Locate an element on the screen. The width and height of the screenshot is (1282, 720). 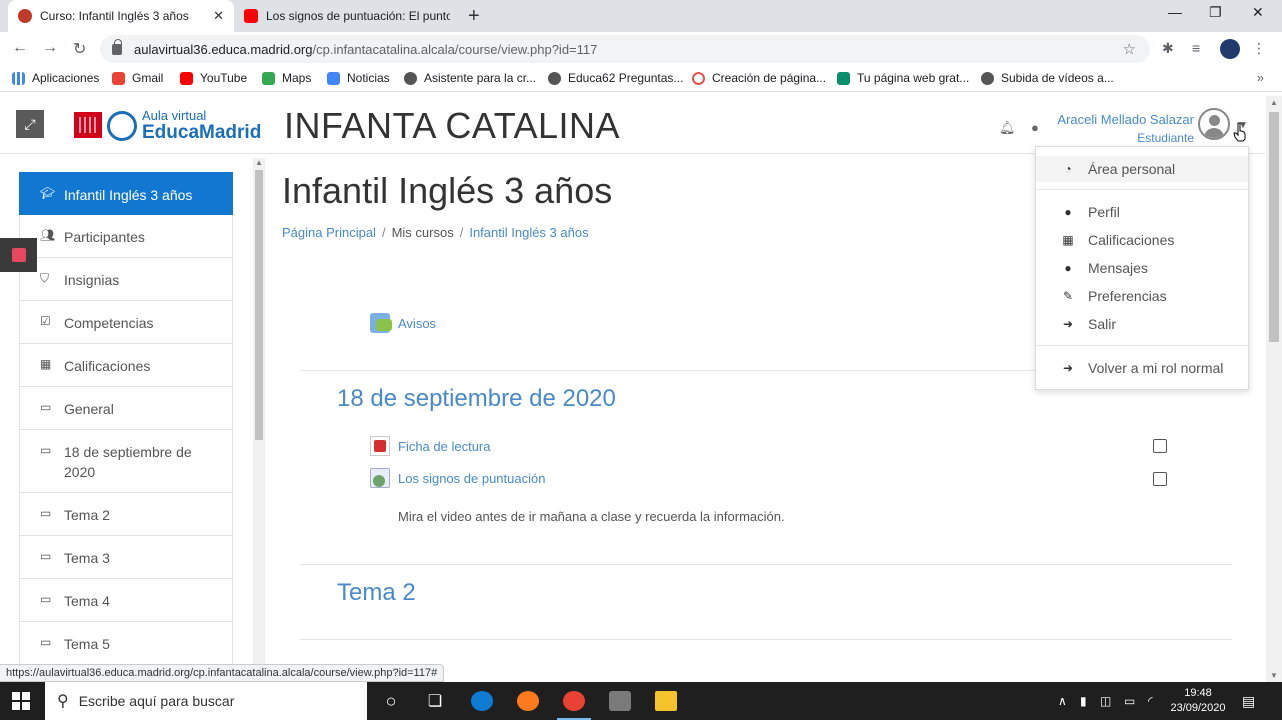
chrome-icon is located at coordinates (574, 705).